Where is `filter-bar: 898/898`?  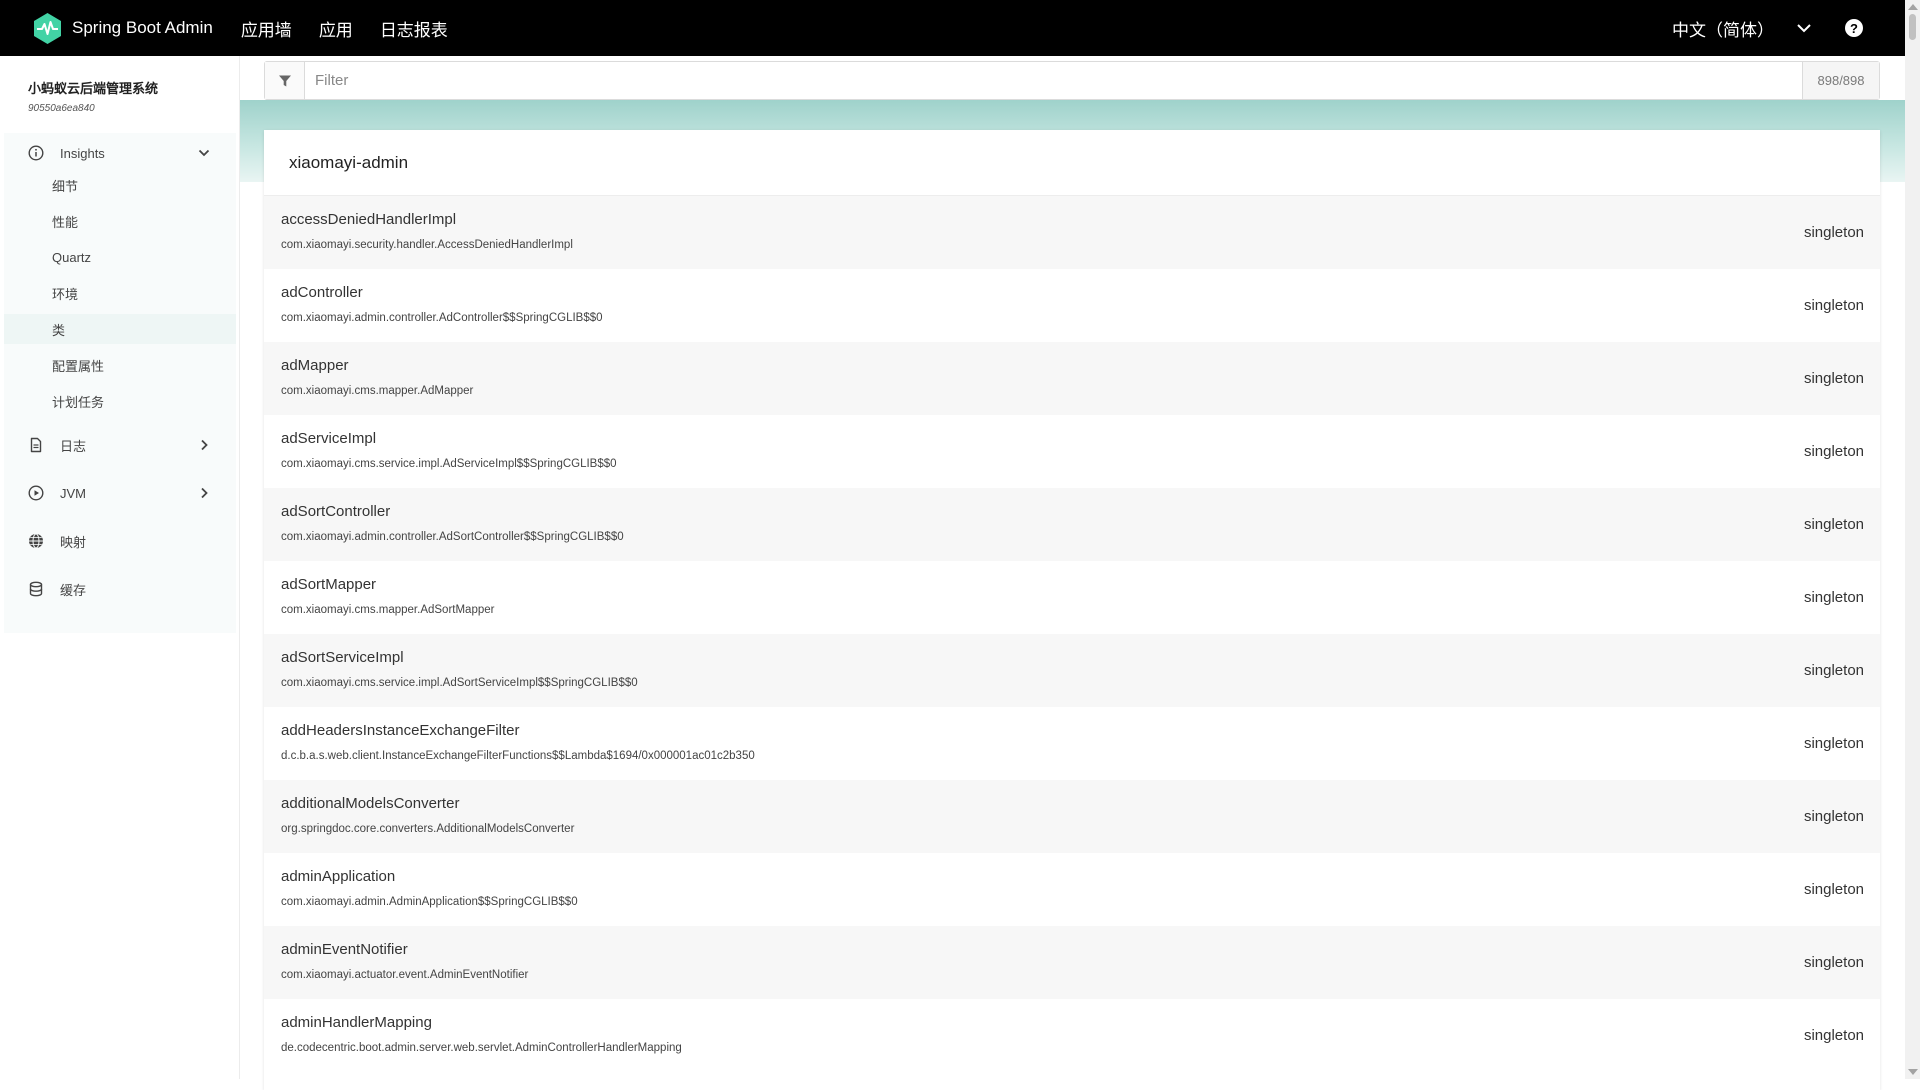
filter-bar: 898/898 is located at coordinates (1072, 80).